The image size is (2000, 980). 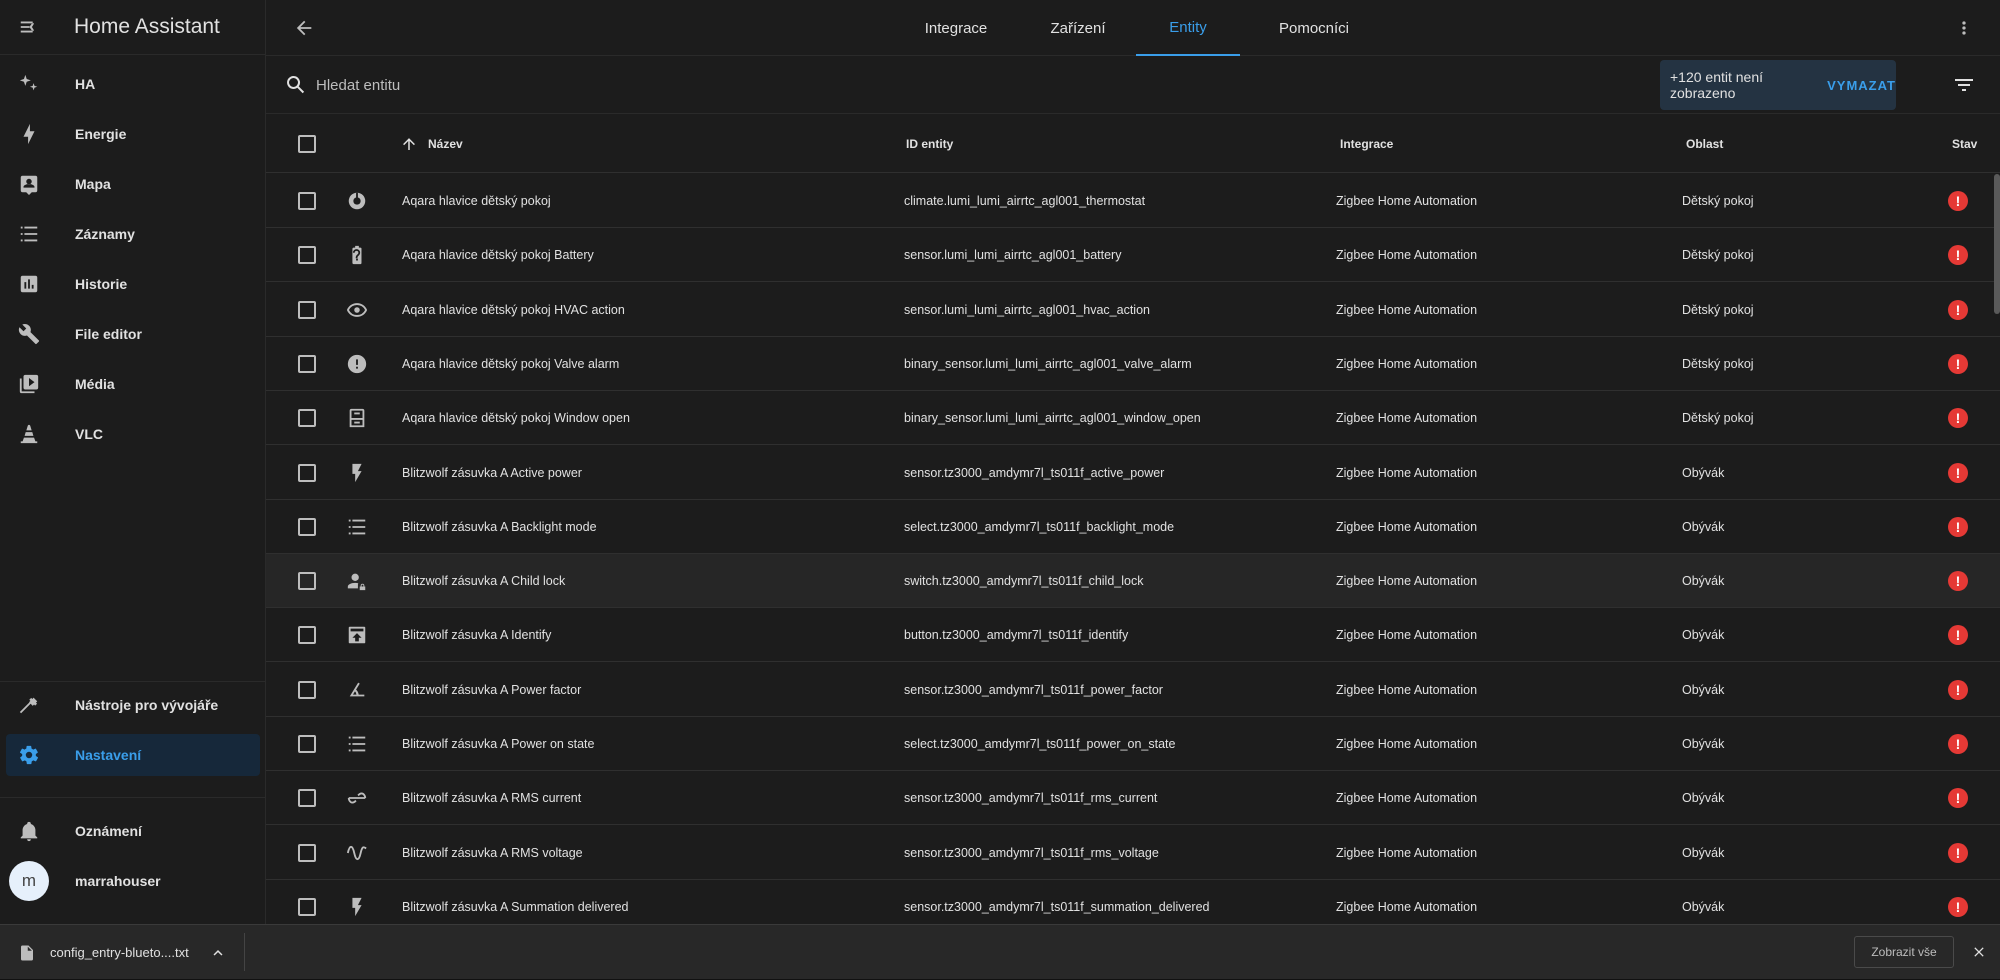 What do you see at coordinates (133, 434) in the screenshot?
I see `sidebar-item-vlc: VLC` at bounding box center [133, 434].